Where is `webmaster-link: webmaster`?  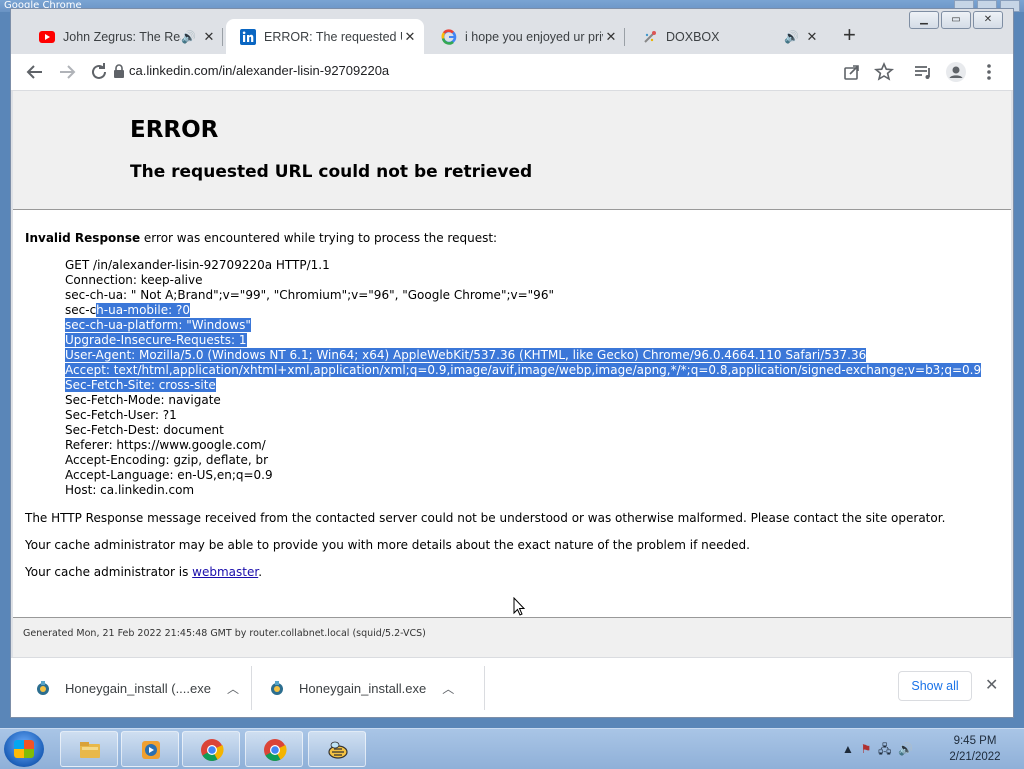
webmaster-link: webmaster is located at coordinates (225, 572).